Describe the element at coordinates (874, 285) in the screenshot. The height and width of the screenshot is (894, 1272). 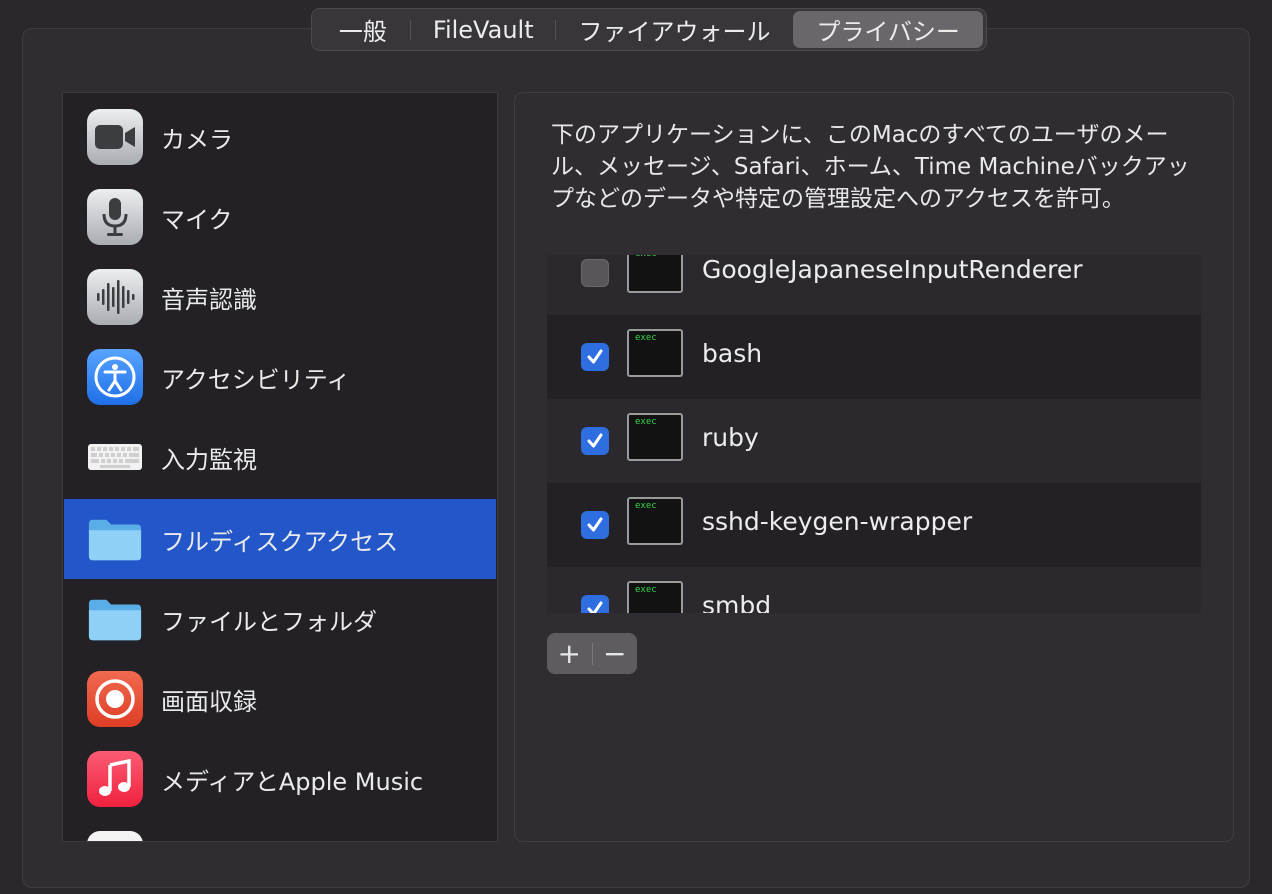
I see `list-item: exec GoogleJapaneseInputRenderer` at that location.